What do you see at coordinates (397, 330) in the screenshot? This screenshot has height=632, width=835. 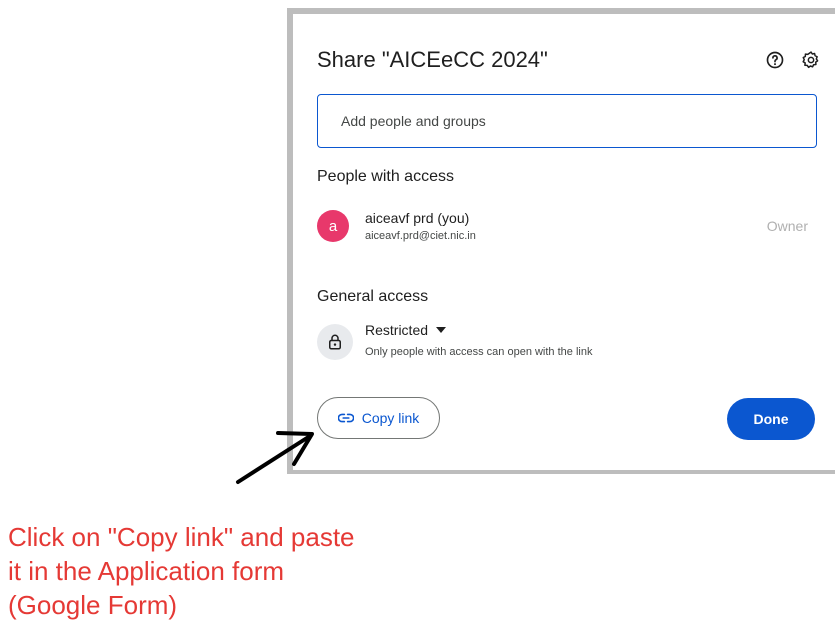 I see `general-access-value: Restricted` at bounding box center [397, 330].